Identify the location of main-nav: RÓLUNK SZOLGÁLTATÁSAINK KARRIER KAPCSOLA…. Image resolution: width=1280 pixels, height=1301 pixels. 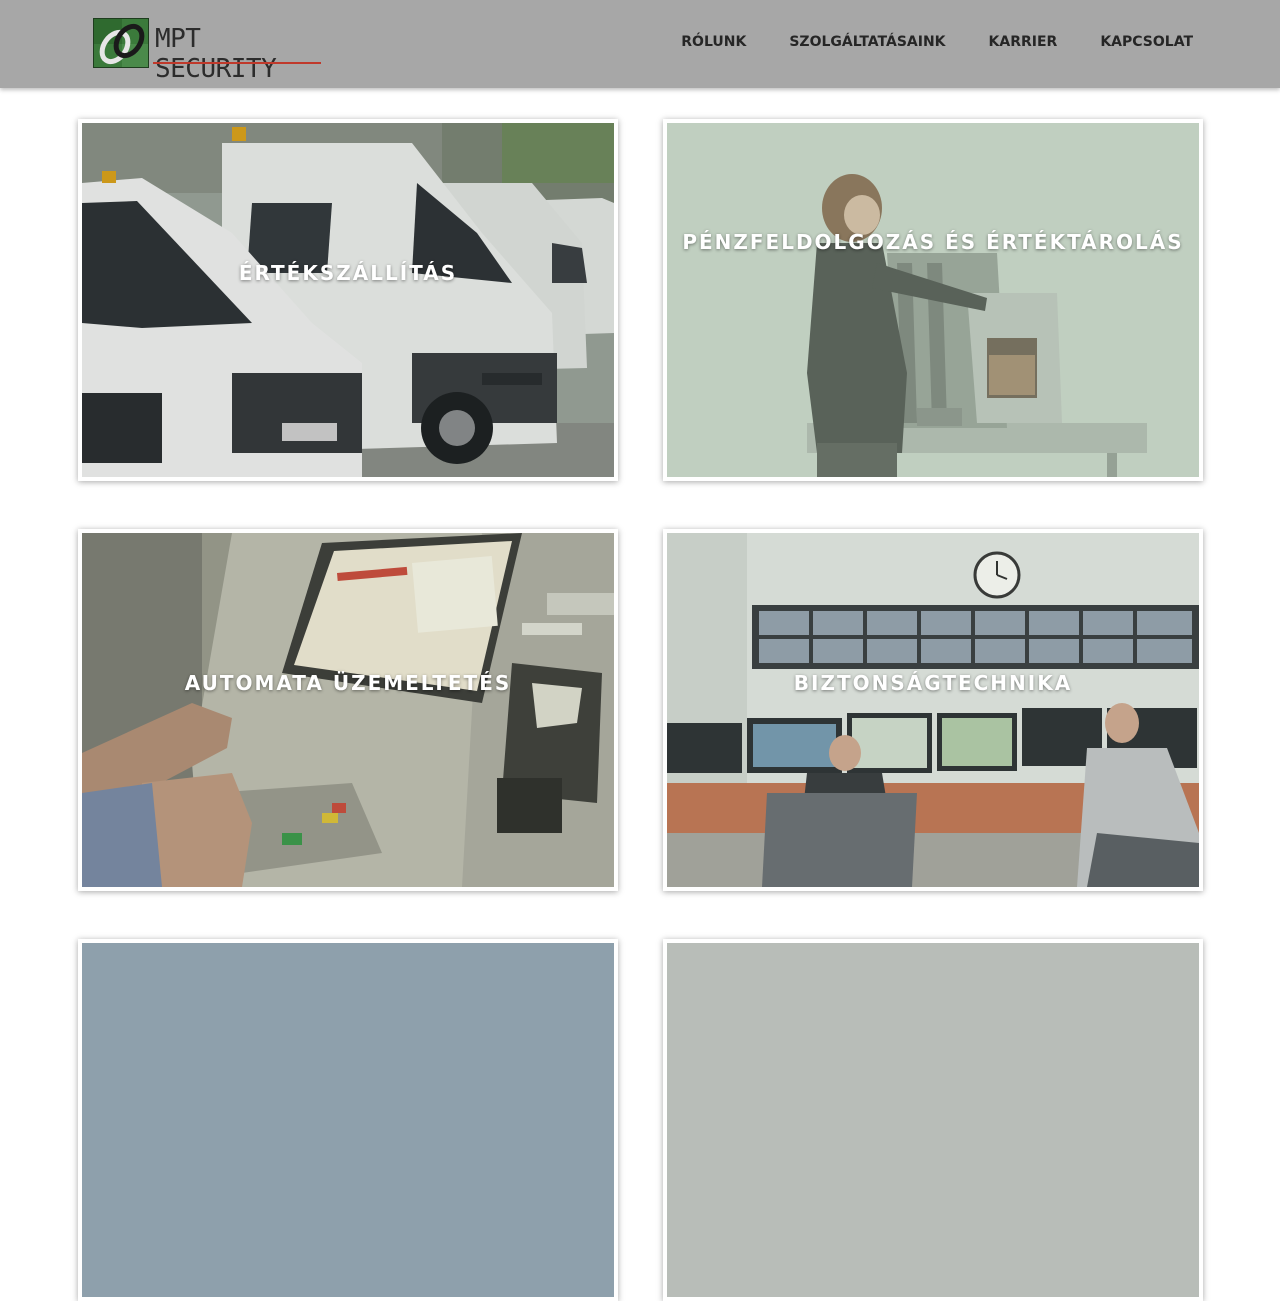
(915, 42).